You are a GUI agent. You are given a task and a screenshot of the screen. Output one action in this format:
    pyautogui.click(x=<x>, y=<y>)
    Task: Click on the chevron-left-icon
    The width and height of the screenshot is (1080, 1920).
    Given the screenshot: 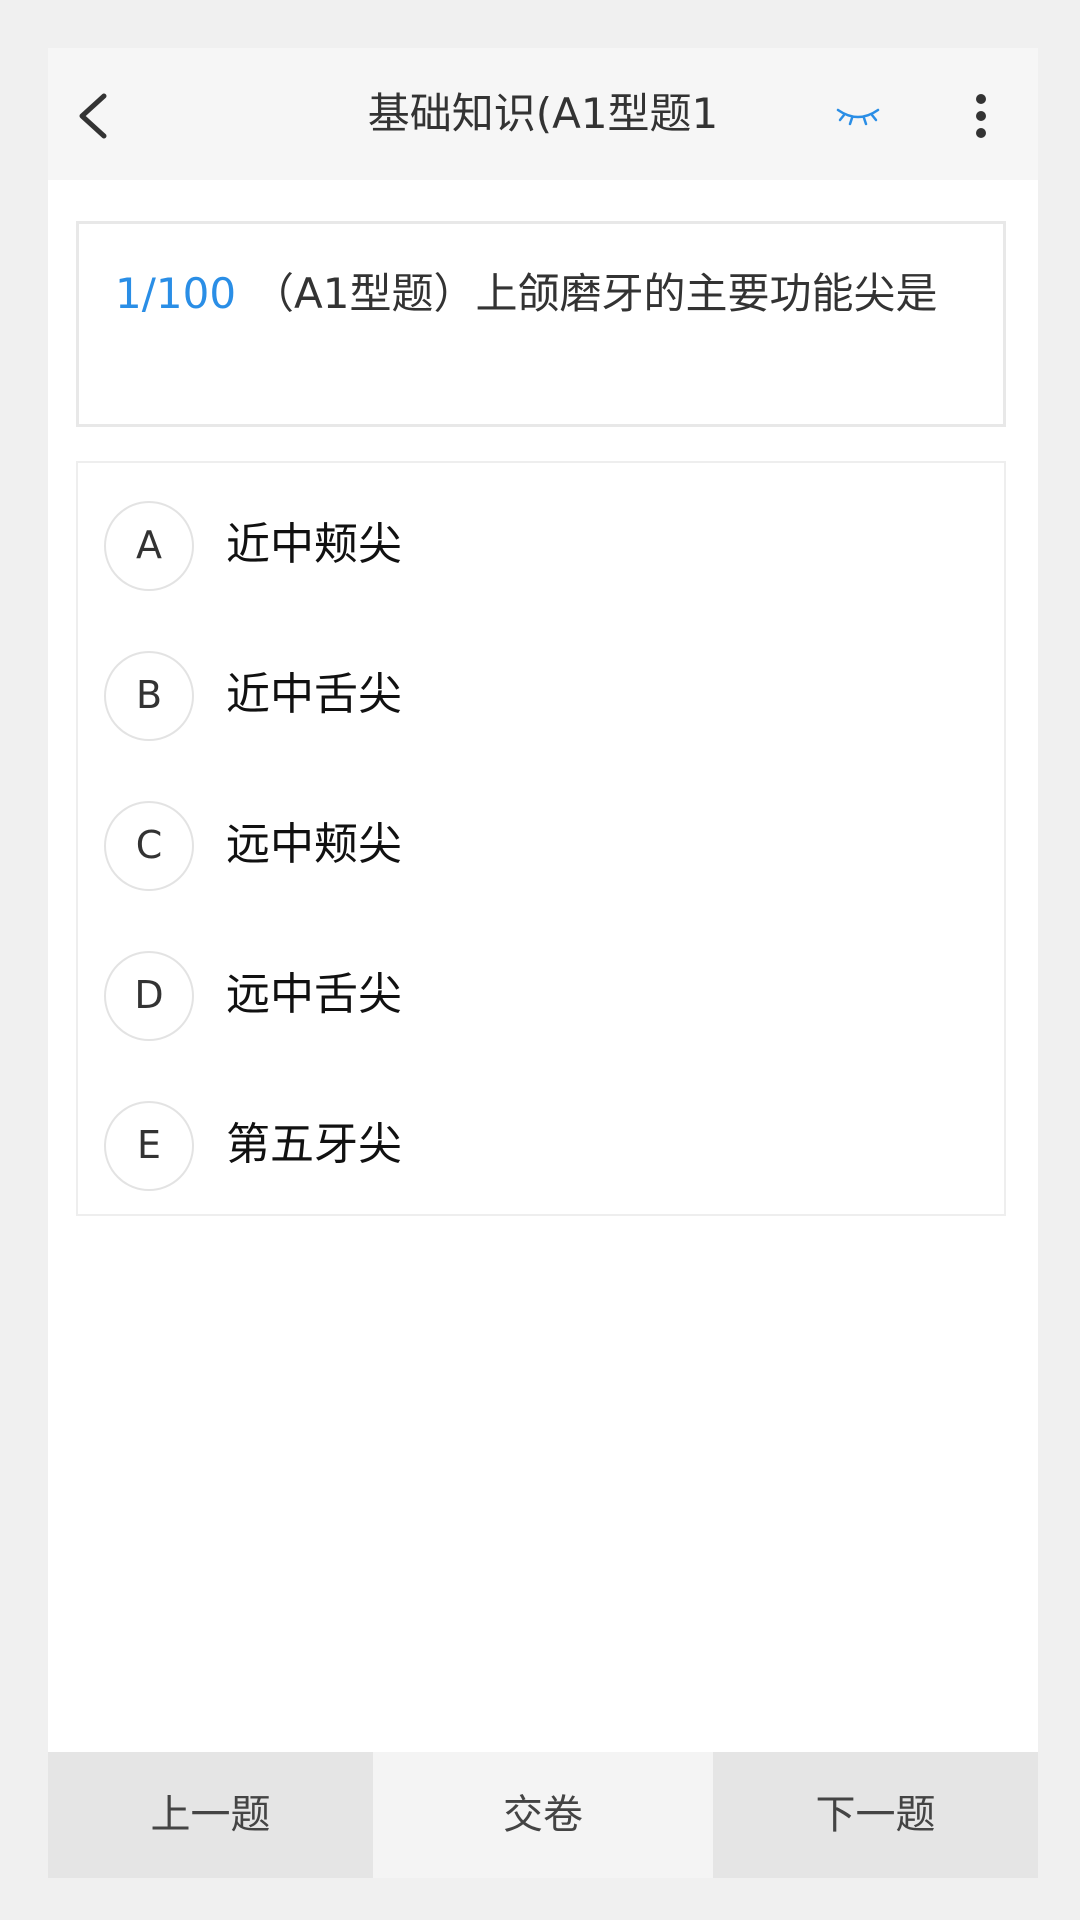 What is the action you would take?
    pyautogui.click(x=93, y=116)
    